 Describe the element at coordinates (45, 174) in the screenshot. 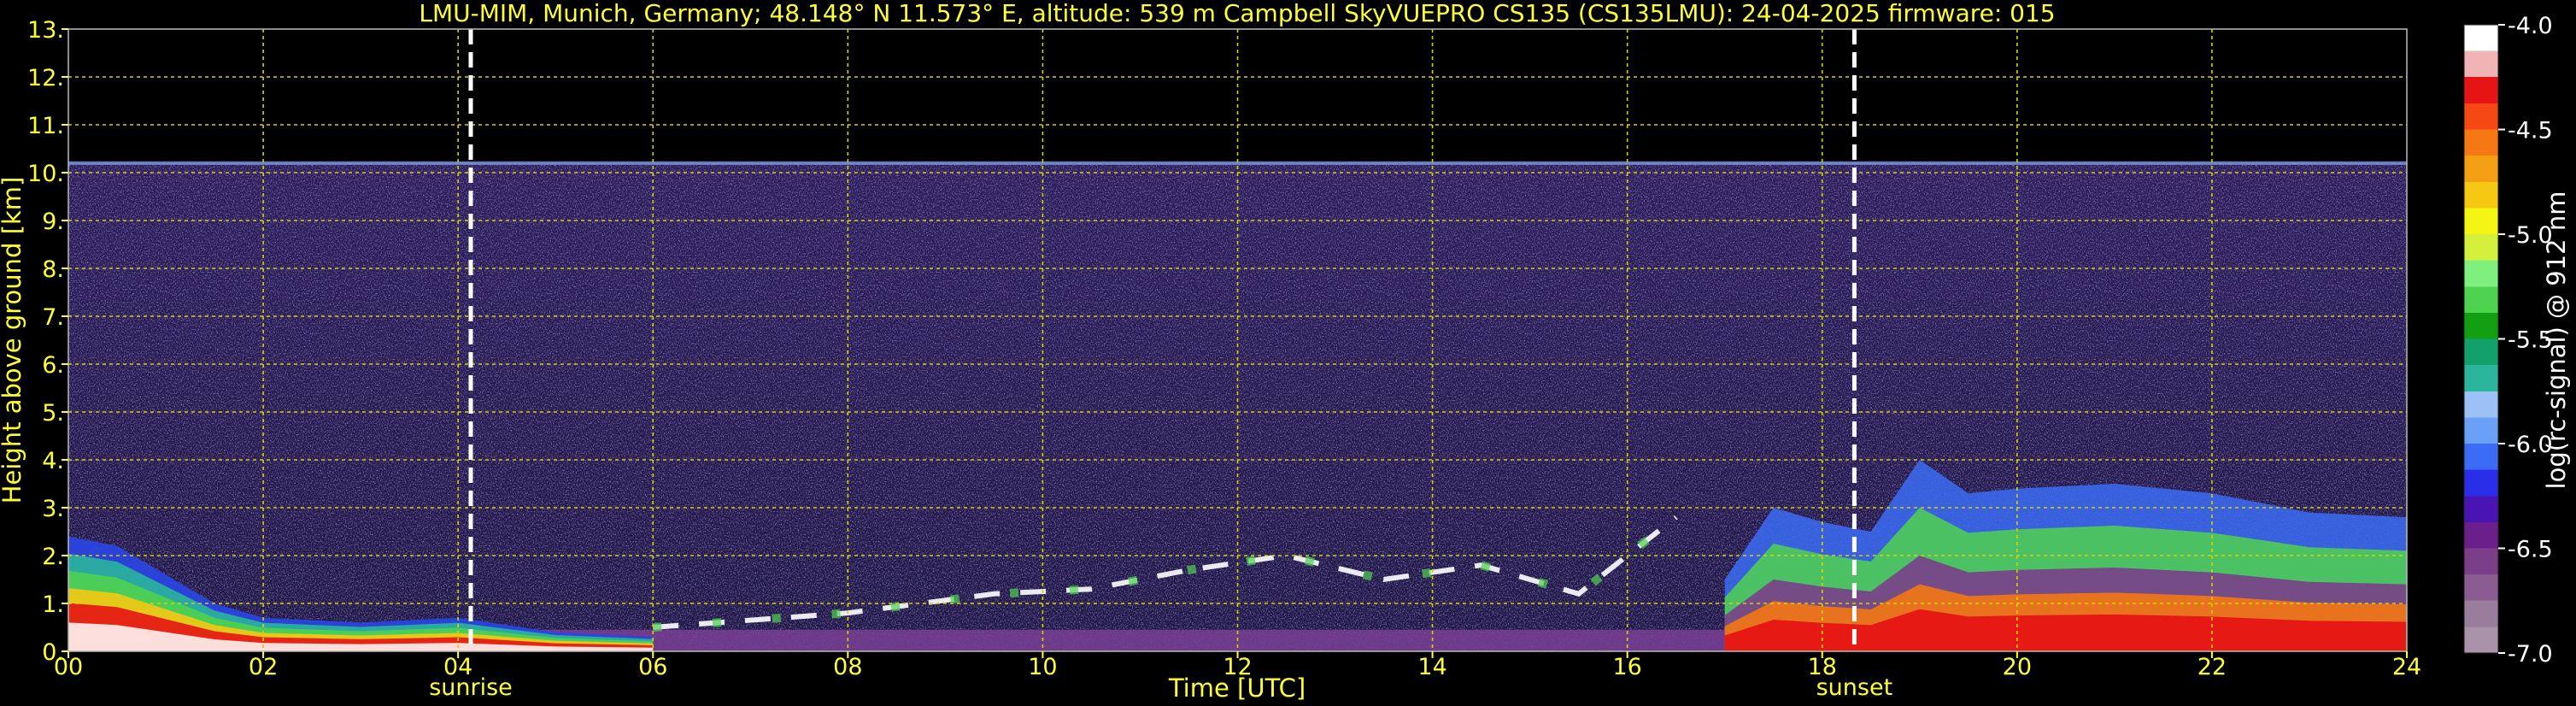

I see `y-tick-label: 10.` at that location.